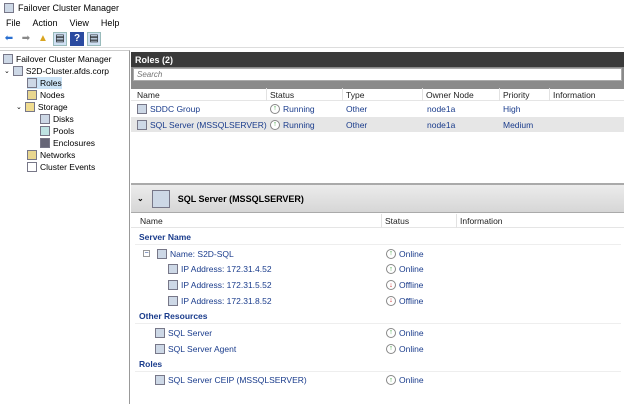  What do you see at coordinates (45, 143) in the screenshot?
I see `enclosures-icon` at bounding box center [45, 143].